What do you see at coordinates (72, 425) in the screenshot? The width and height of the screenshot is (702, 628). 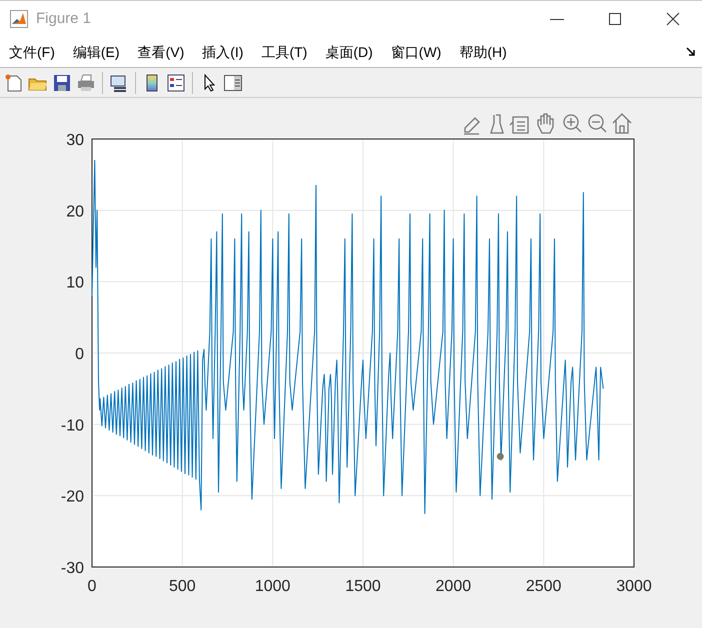 I see `y-tick-label: -10` at bounding box center [72, 425].